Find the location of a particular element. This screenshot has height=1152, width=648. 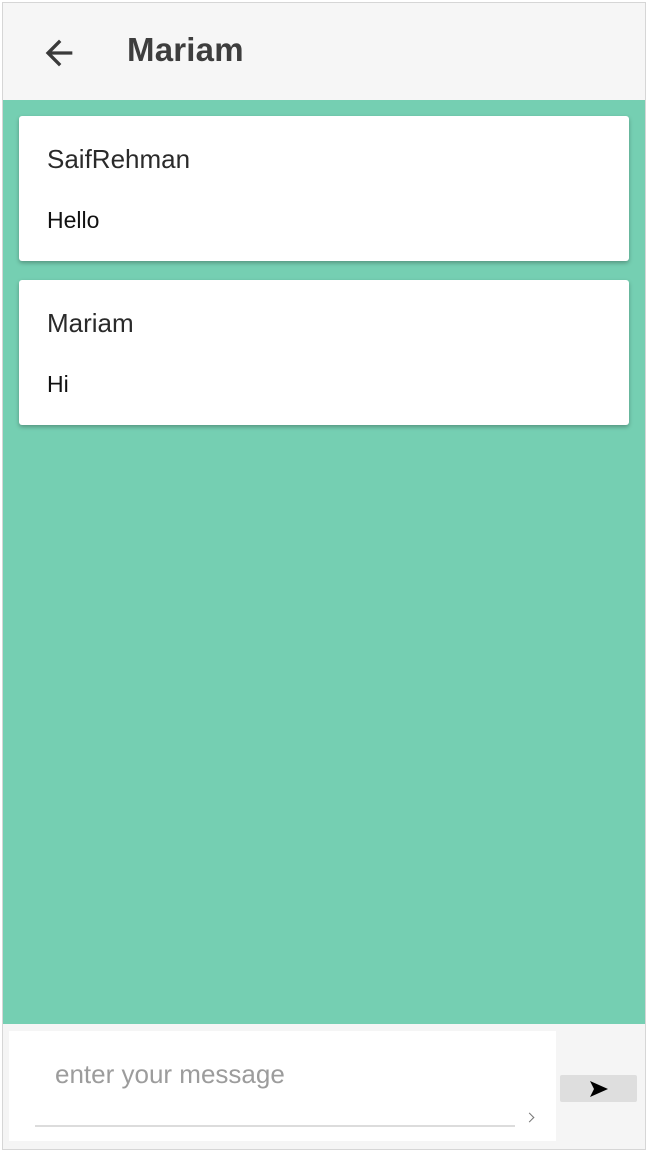

back-arrow-icon is located at coordinates (59, 53).